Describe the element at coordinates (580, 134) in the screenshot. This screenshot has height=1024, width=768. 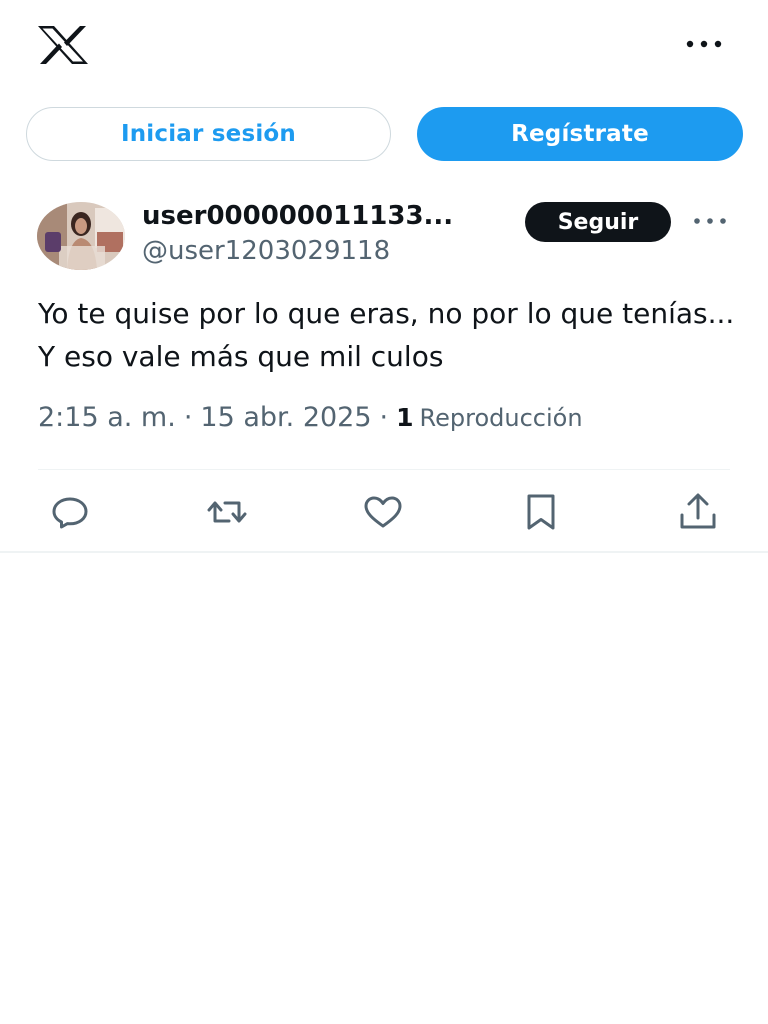
I see `signup-button: Regístrate` at that location.